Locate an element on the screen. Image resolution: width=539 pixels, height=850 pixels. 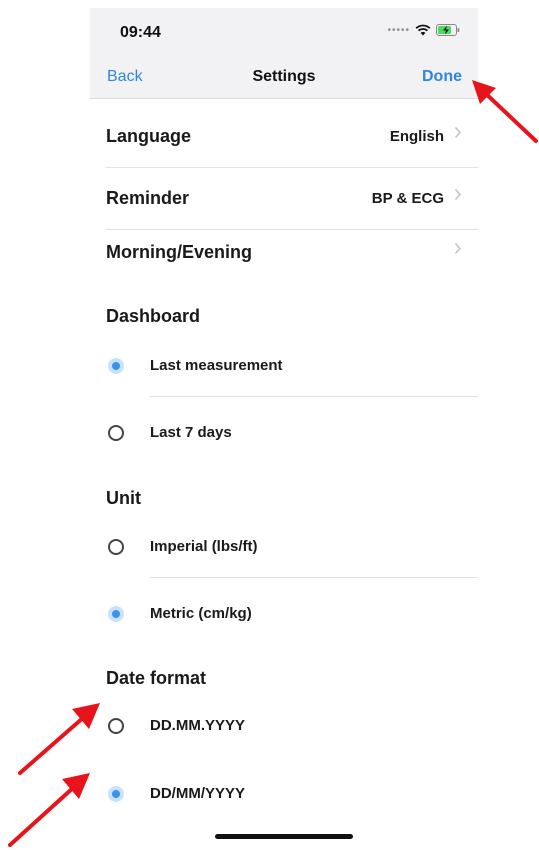
section-title-unit: Unit is located at coordinates (123, 498).